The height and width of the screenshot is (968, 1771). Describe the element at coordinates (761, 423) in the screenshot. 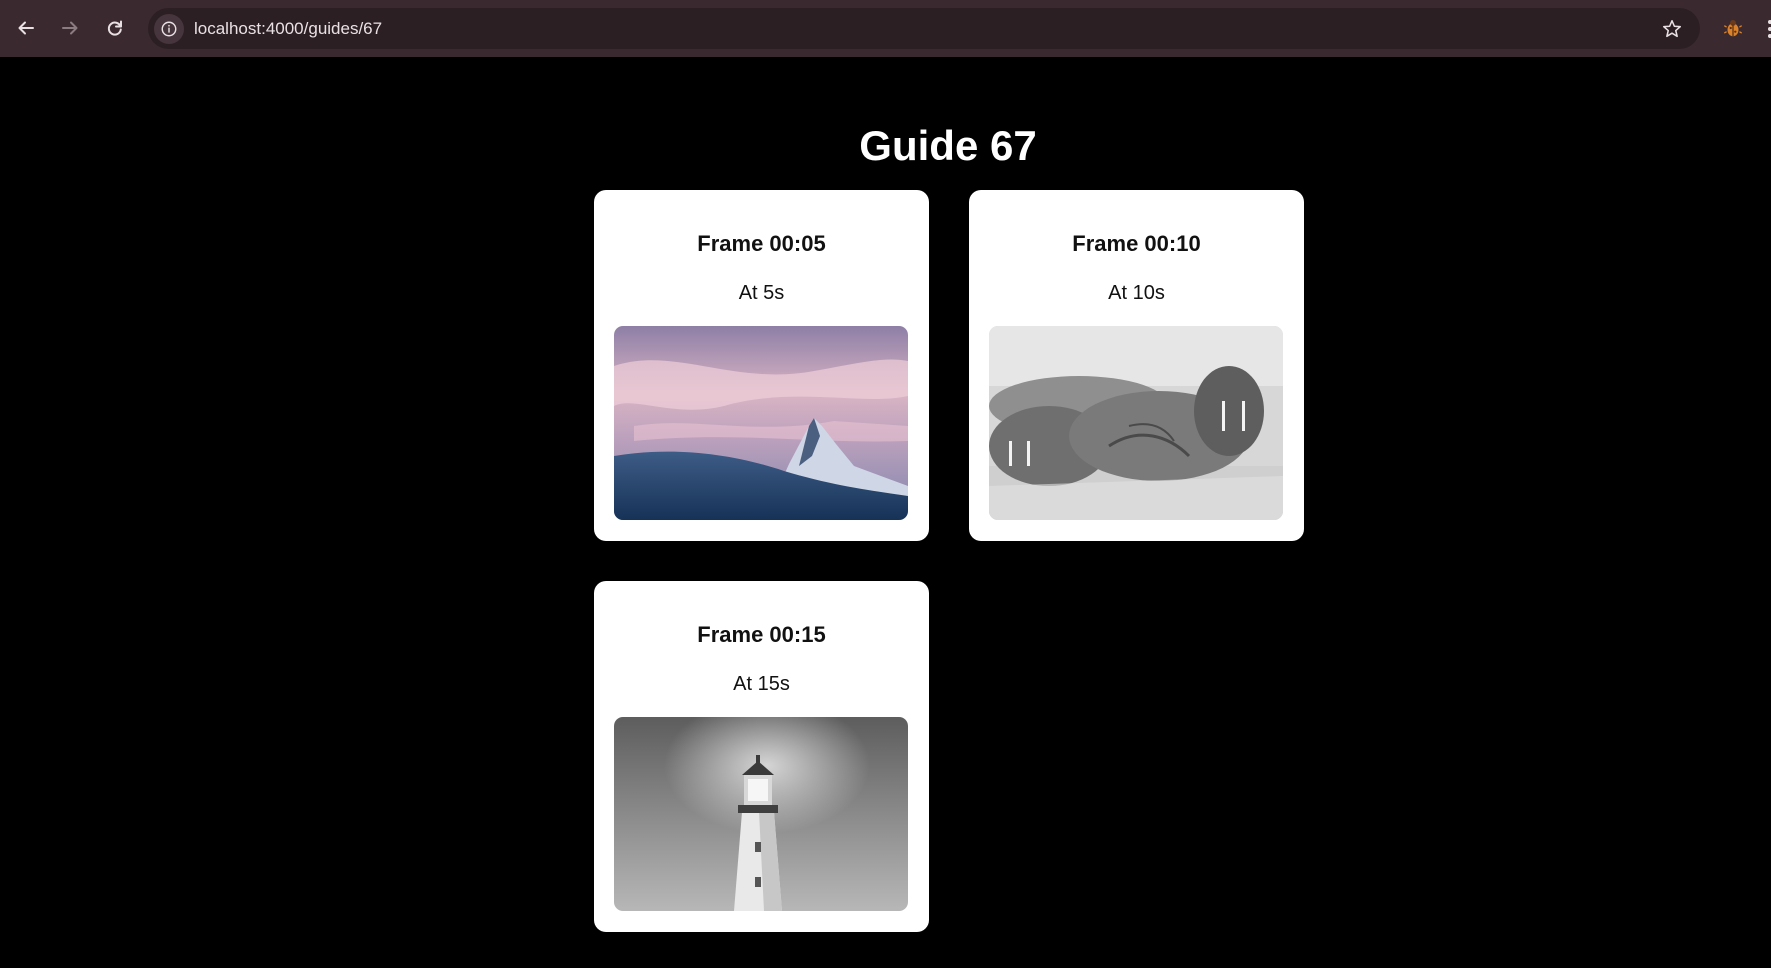

I see `frame-image-mountain` at that location.